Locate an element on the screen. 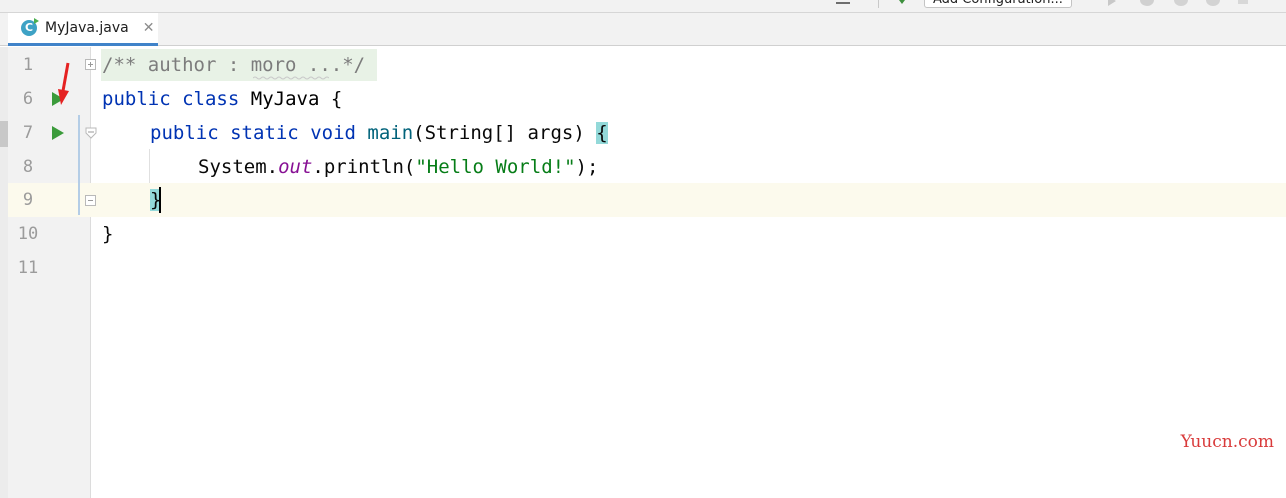  method-declaration: public static void main(String[] args) { is located at coordinates (379, 133).